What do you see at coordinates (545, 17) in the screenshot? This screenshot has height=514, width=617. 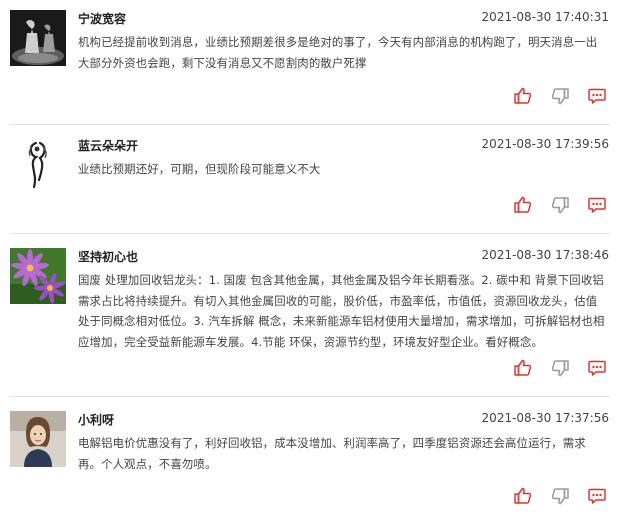 I see `timestamp: 2021-08-30 17:40:31` at bounding box center [545, 17].